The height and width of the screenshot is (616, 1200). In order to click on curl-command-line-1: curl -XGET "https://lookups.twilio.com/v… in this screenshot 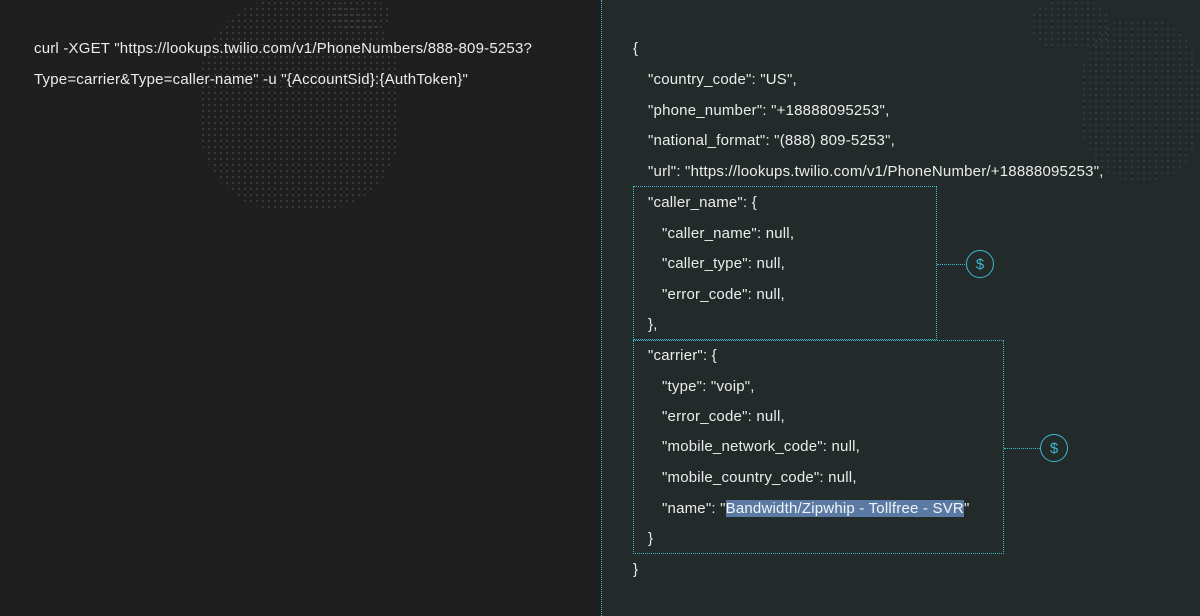, I will do `click(283, 48)`.